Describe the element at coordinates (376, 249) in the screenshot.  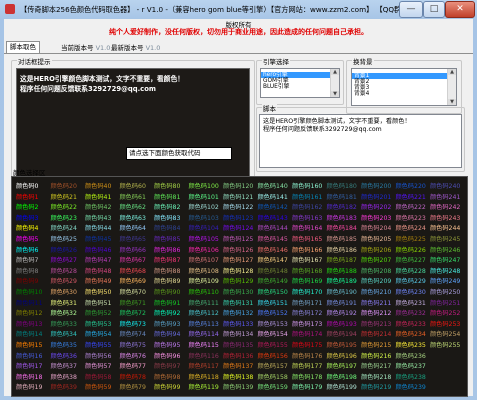
I see `color-code-206: 颜色码206` at that location.